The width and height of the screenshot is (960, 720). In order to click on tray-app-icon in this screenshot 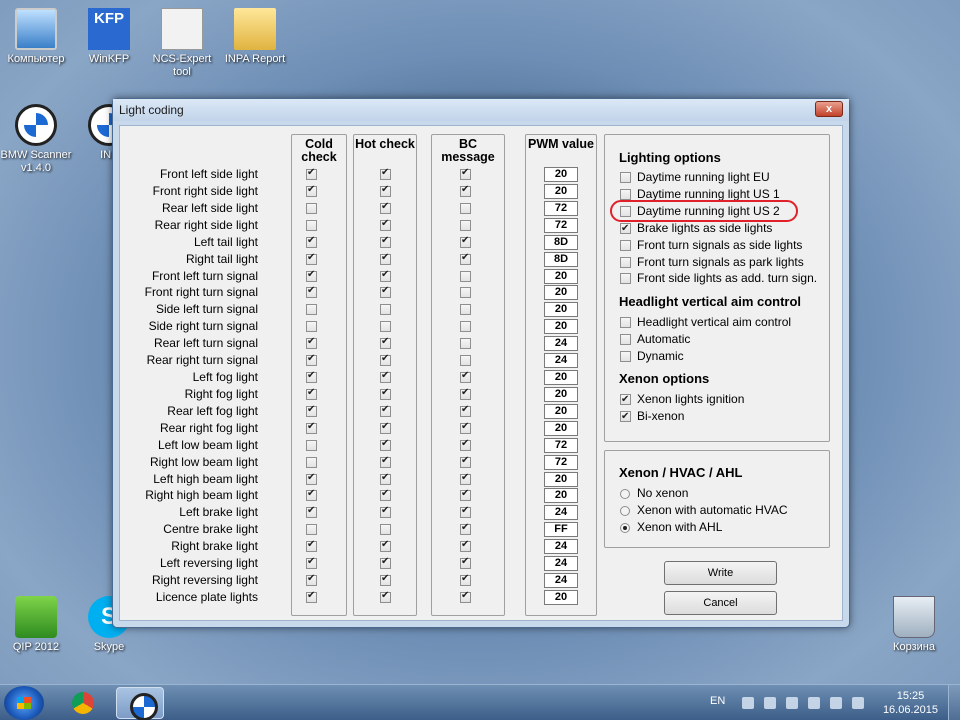, I will do `click(748, 703)`.